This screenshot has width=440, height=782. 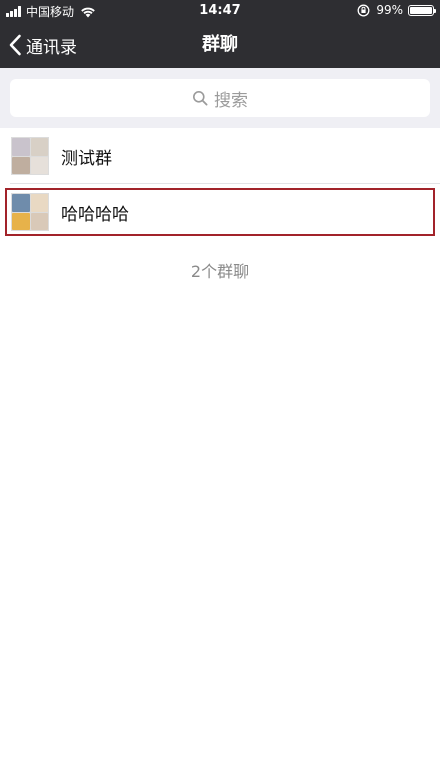 I want to click on back-button: 通讯录, so click(x=42, y=45).